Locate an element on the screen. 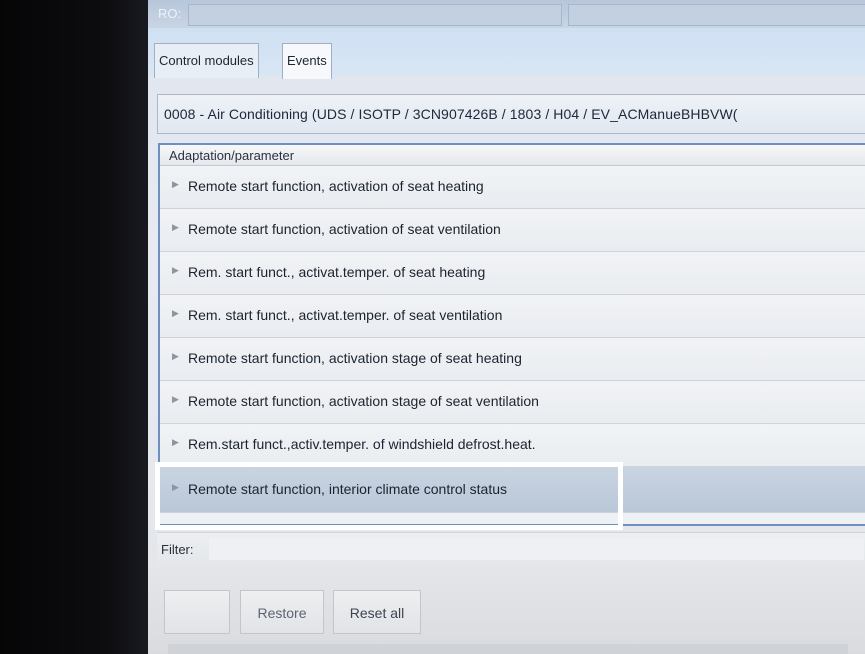 This screenshot has width=865, height=654. top-bar: RO: is located at coordinates (506, 14).